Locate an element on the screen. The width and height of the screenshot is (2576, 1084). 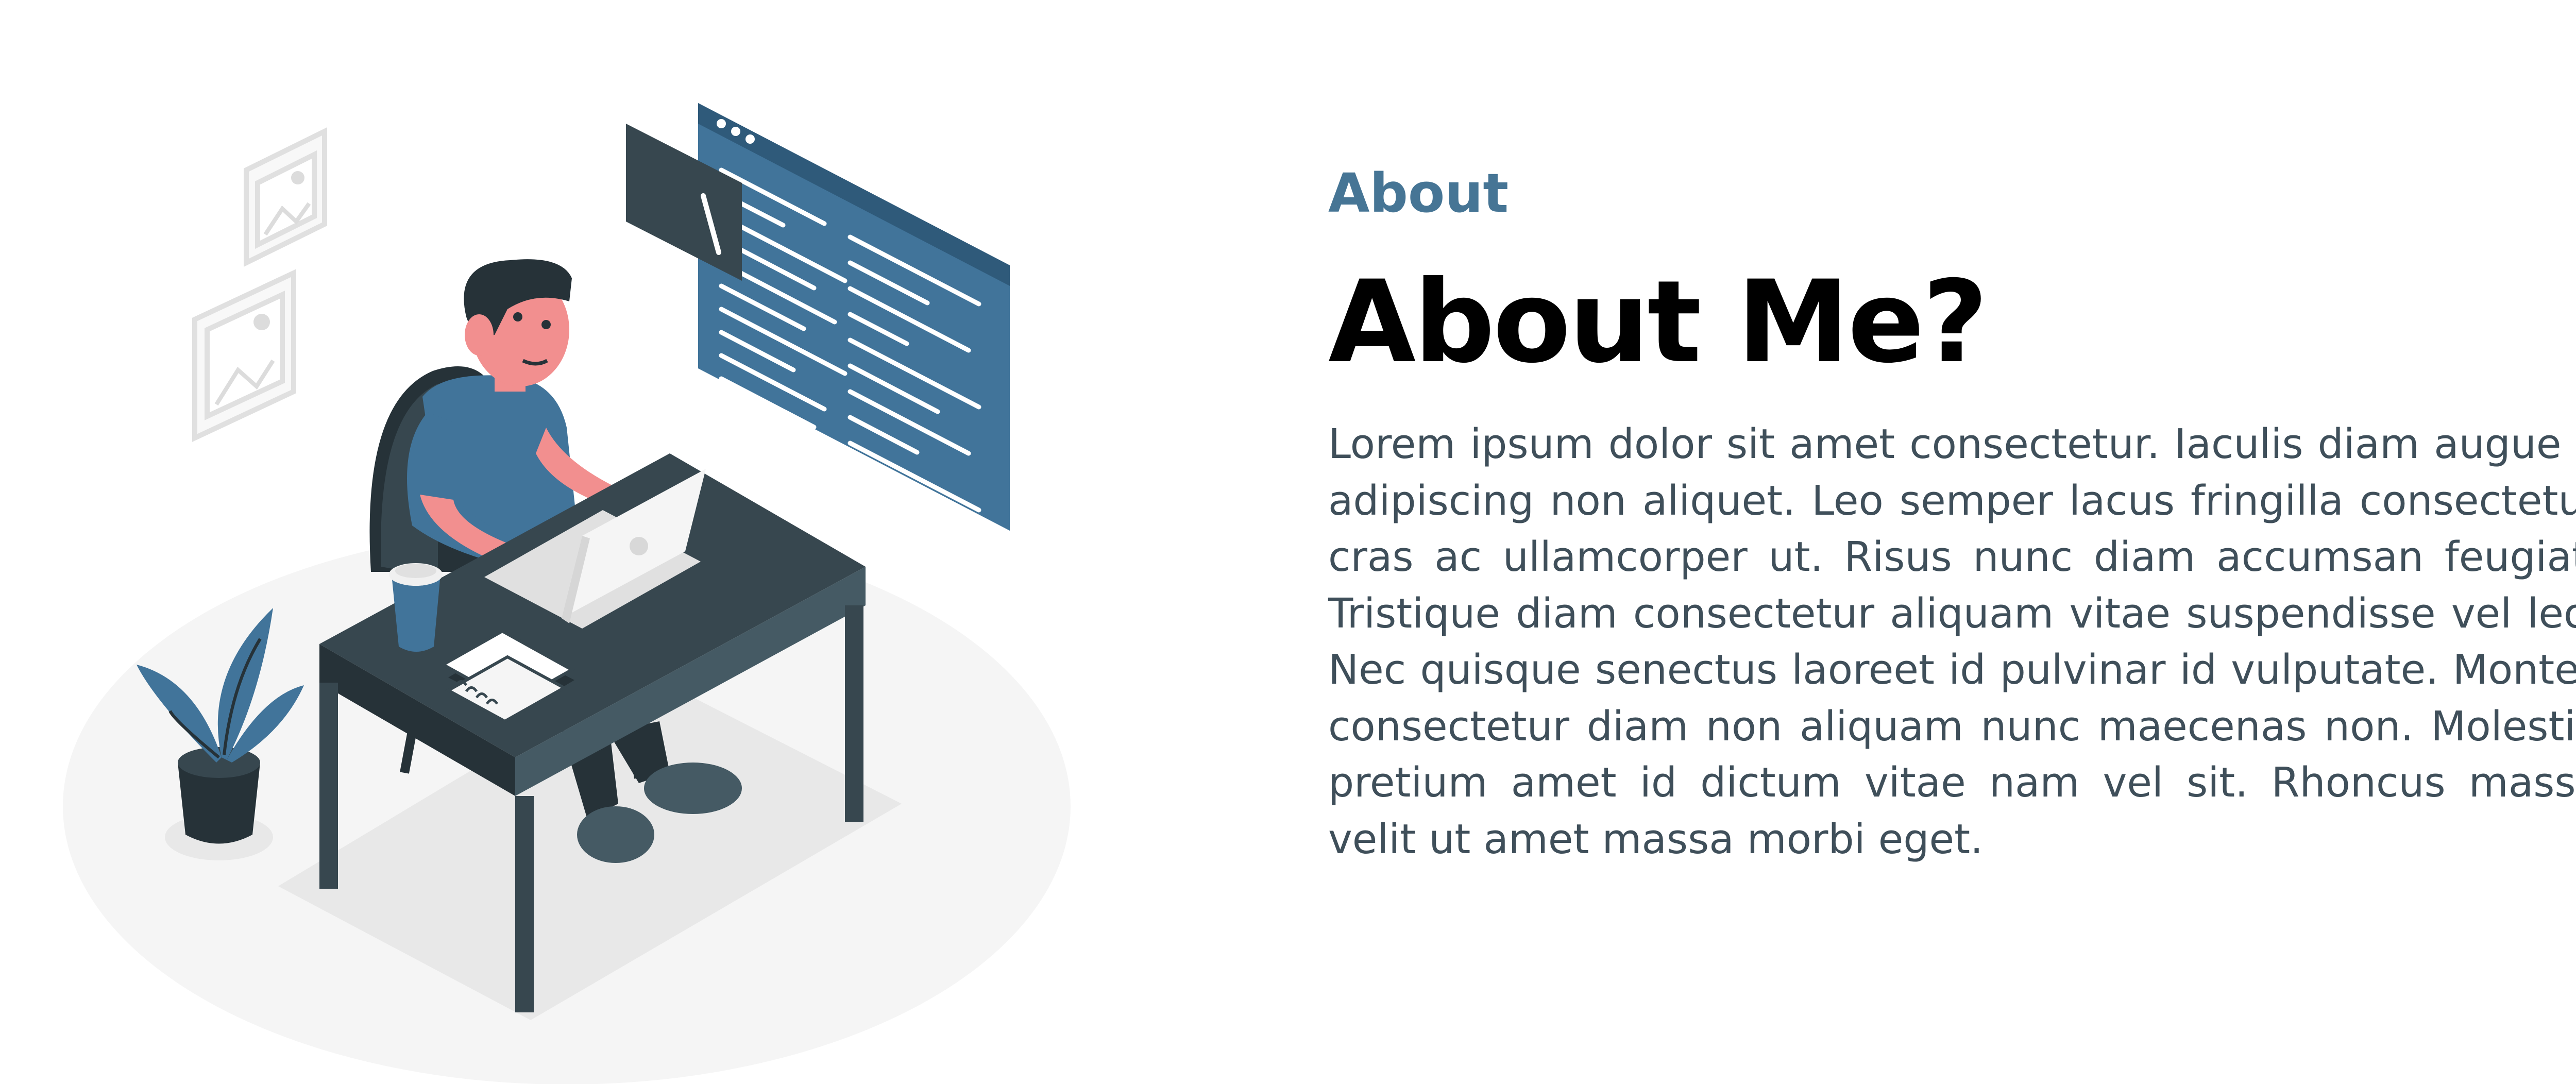
section-eyebrow: About is located at coordinates (1418, 193).